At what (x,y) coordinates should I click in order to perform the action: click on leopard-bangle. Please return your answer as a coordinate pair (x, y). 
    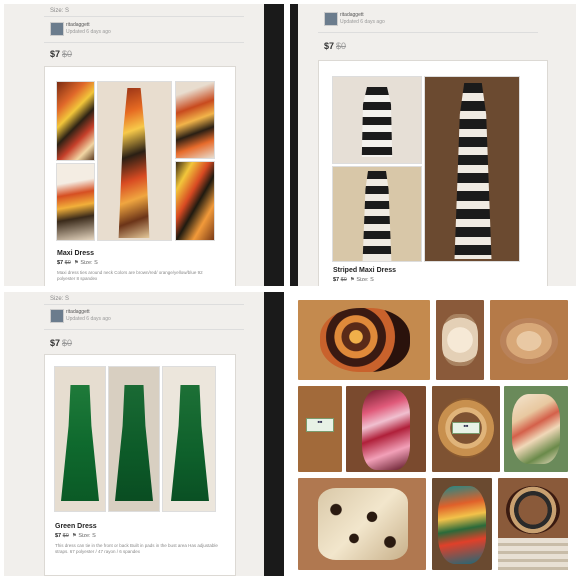
    Looking at the image, I should click on (363, 524).